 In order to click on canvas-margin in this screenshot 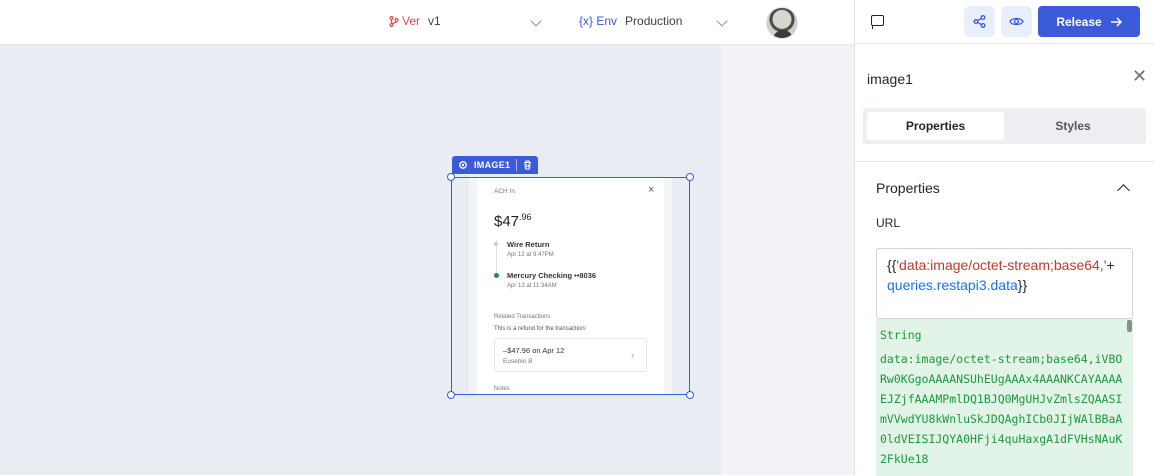, I will do `click(787, 260)`.